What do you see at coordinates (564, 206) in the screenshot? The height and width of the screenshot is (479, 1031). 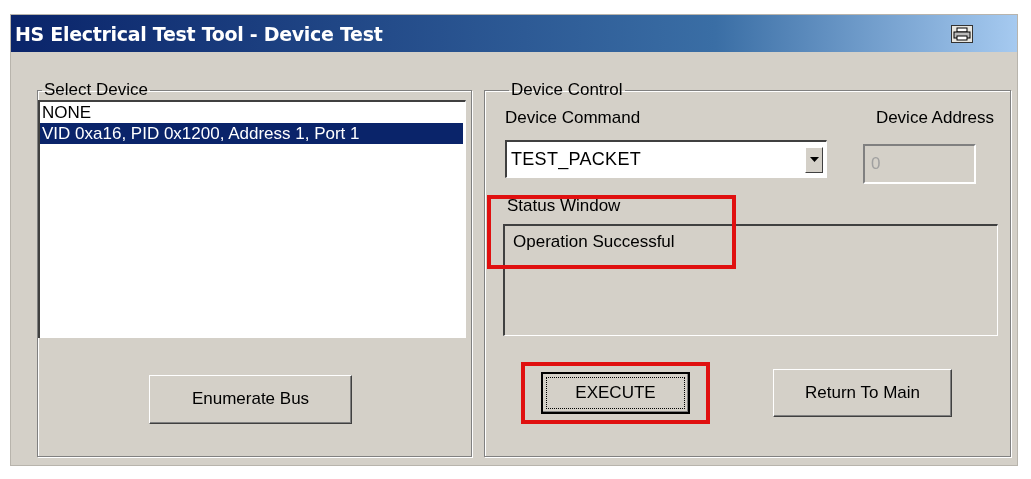 I see `field-label: Status Window` at bounding box center [564, 206].